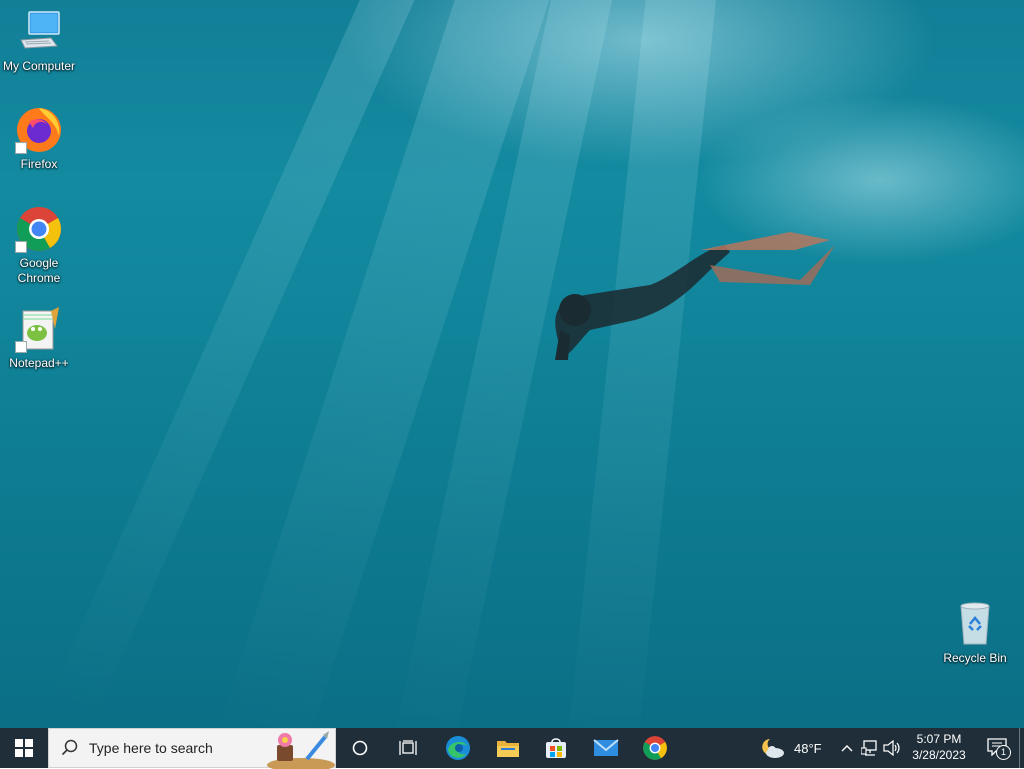  I want to click on task-view-icon, so click(408, 747).